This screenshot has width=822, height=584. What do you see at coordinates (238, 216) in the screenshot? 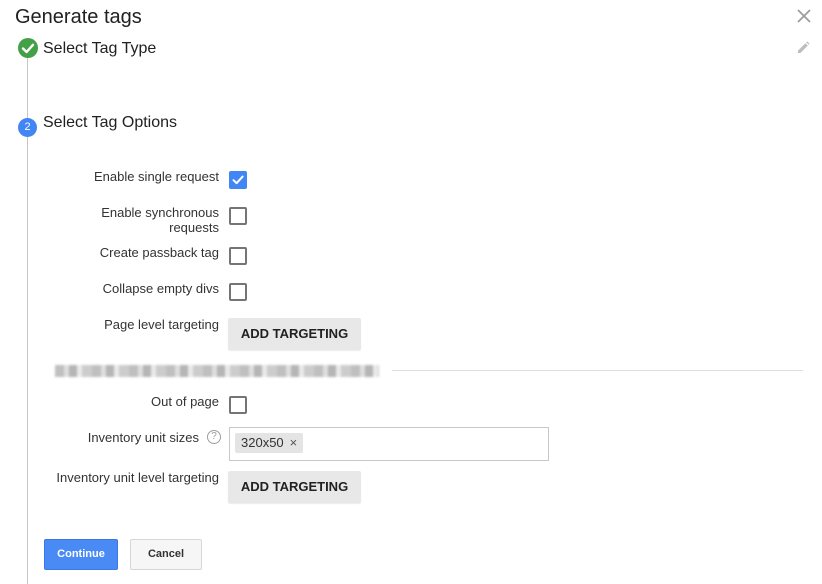
I see `sync-requests-checkbox` at bounding box center [238, 216].